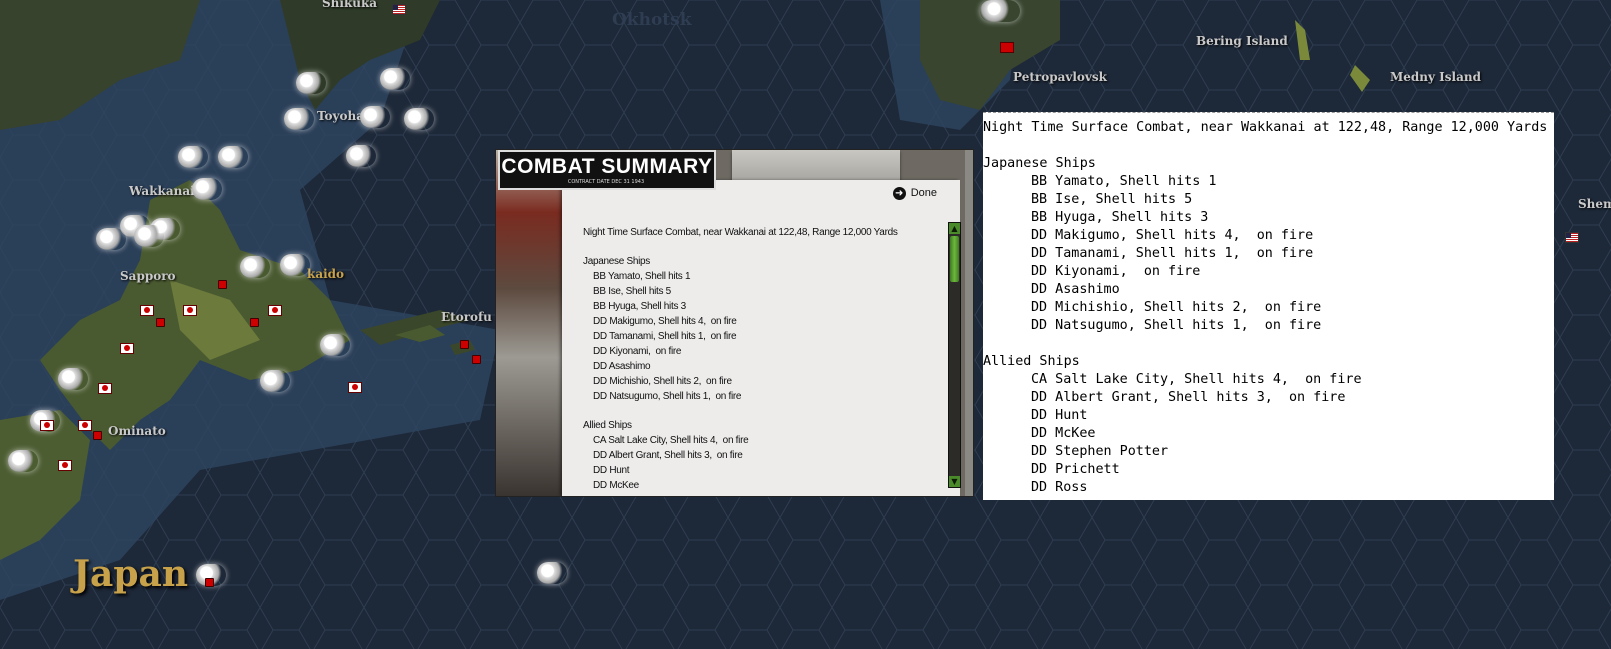  What do you see at coordinates (1039, 163) in the screenshot?
I see `log-japanese-heading: Japanese Ships` at bounding box center [1039, 163].